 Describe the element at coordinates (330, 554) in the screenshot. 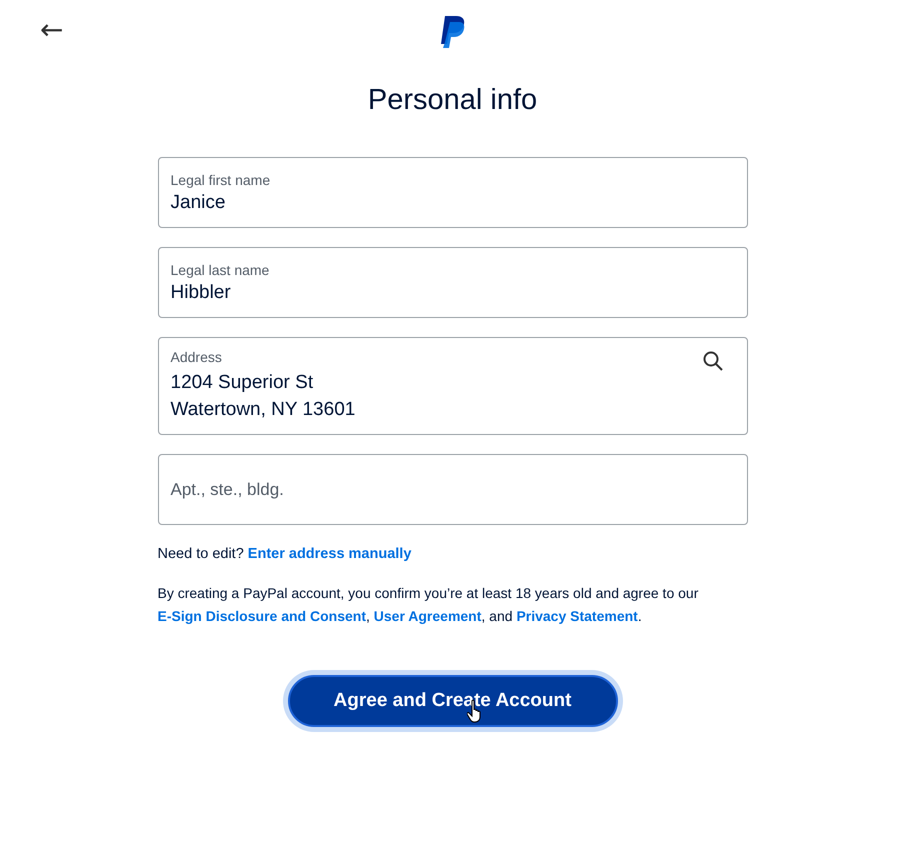

I see `manual-address-link: Enter address manually` at that location.